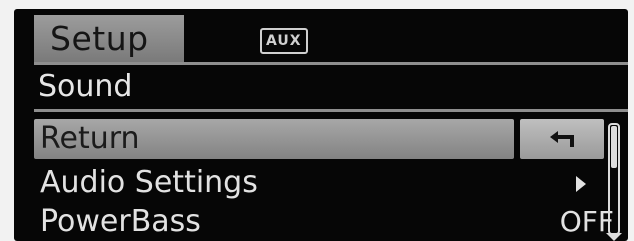 This screenshot has width=634, height=241. Describe the element at coordinates (331, 63) in the screenshot. I see `header-divider` at that location.